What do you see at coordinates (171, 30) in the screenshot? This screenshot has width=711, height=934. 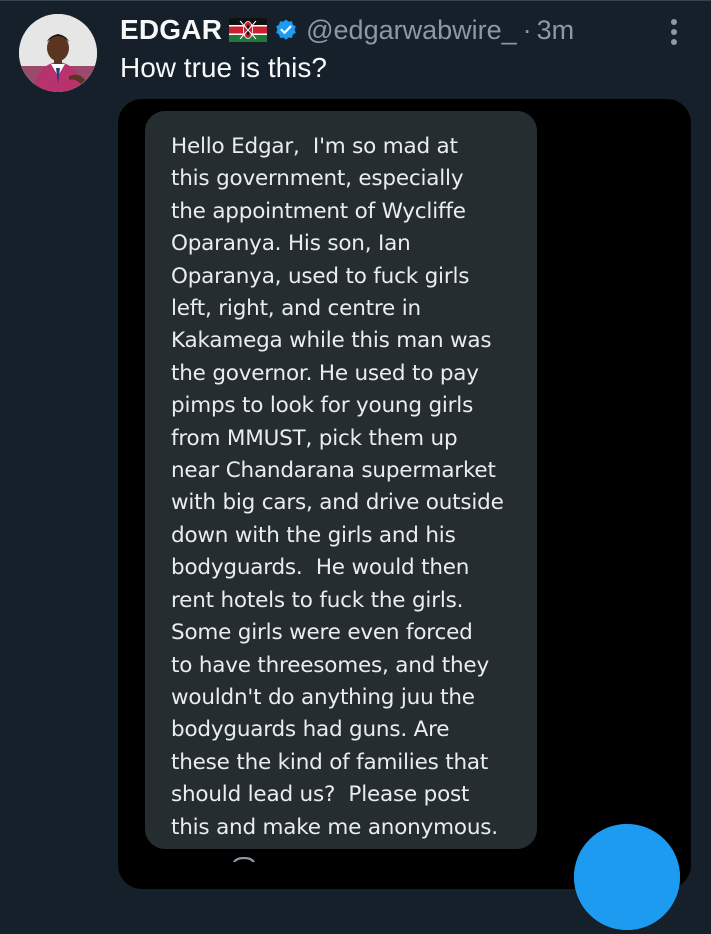 I see `display-name: EDGAR` at bounding box center [171, 30].